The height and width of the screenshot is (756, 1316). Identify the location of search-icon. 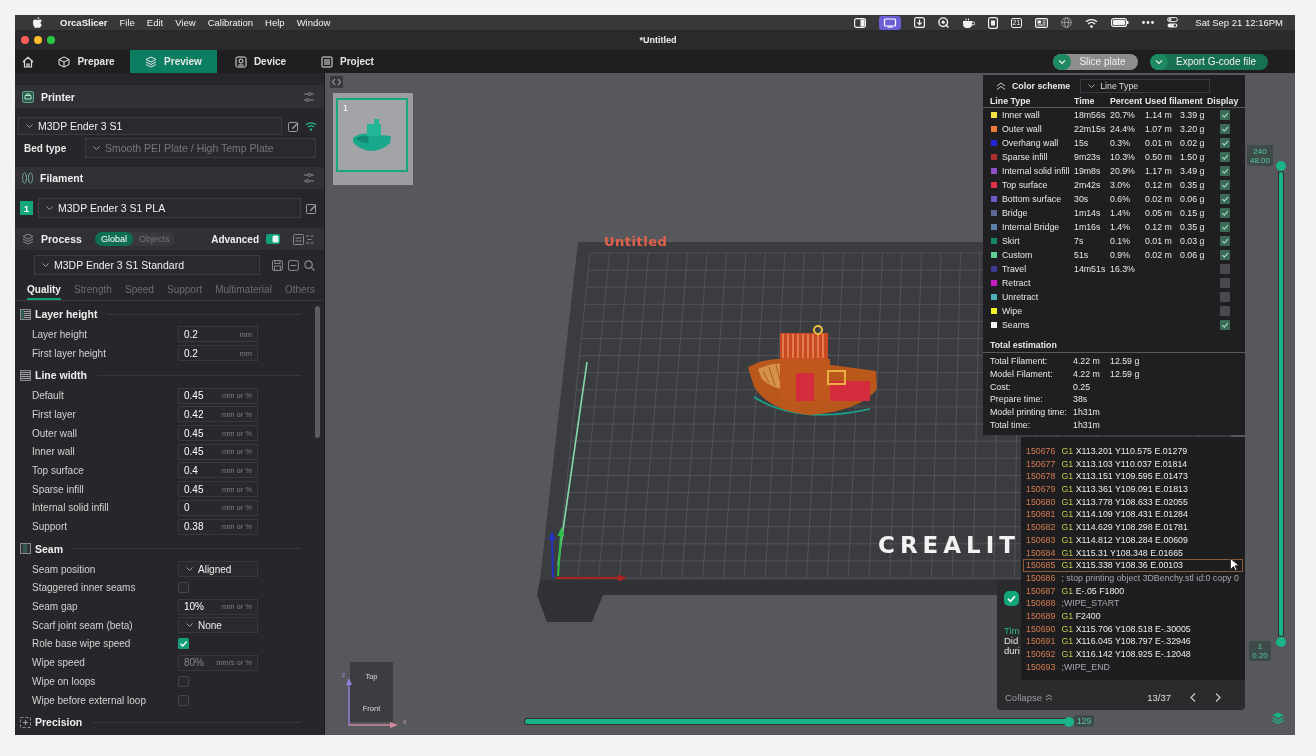
(309, 265).